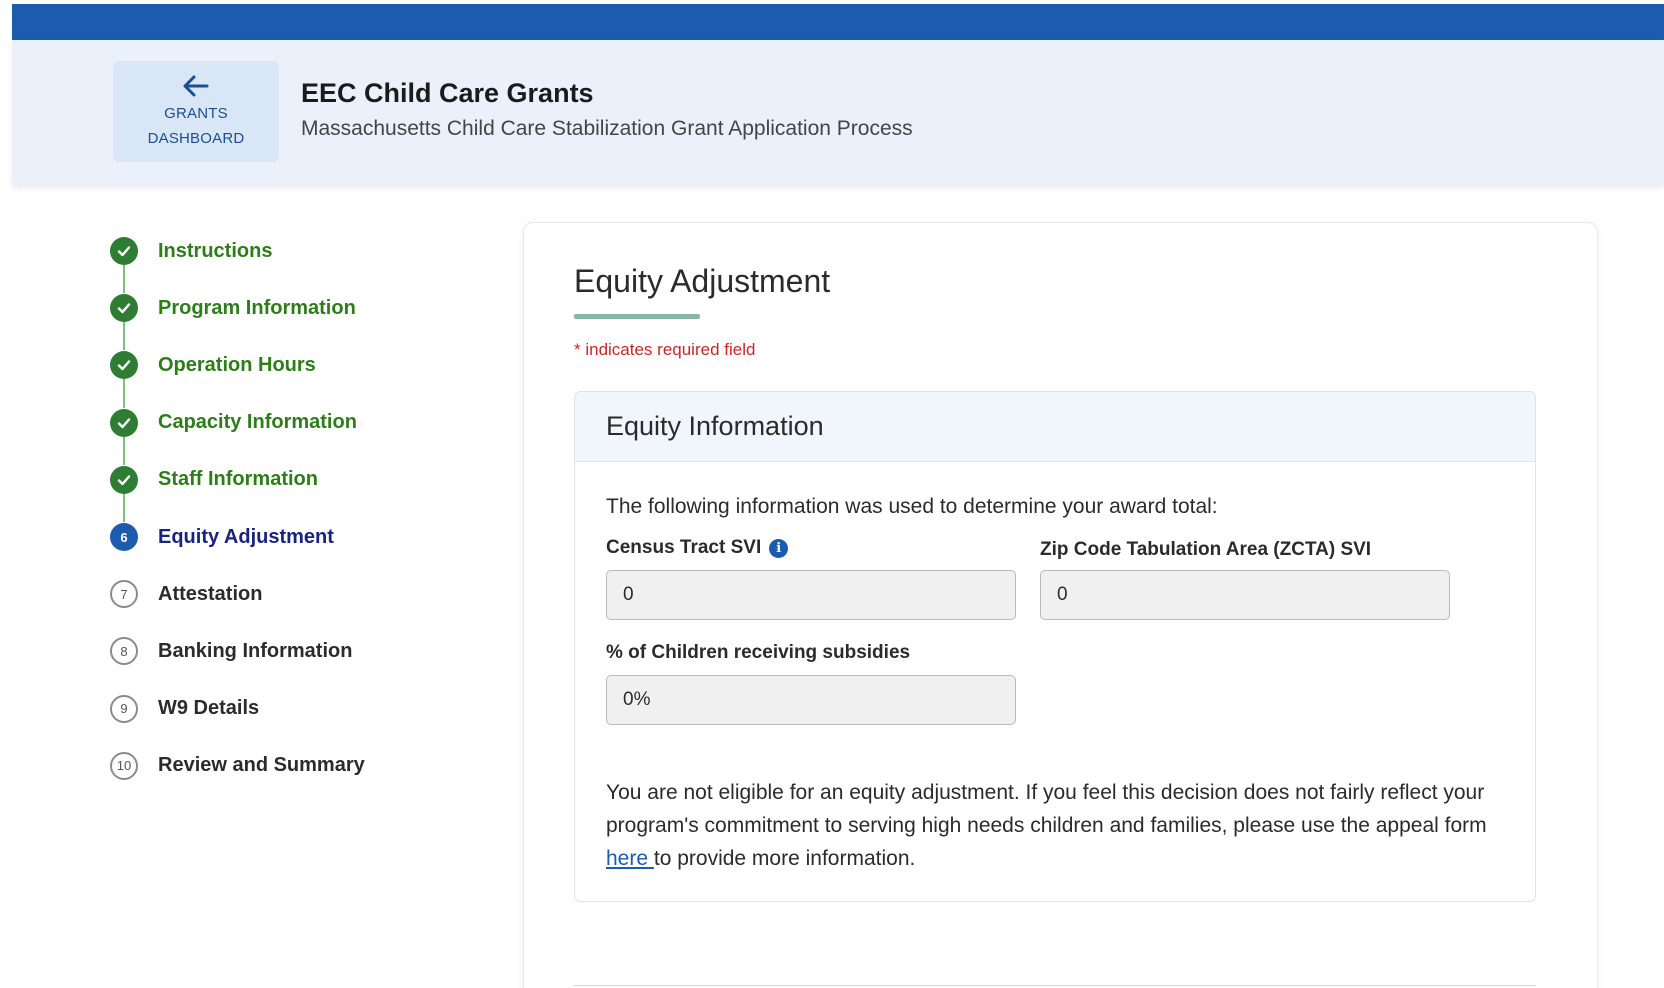  What do you see at coordinates (715, 426) in the screenshot?
I see `panel-title: Equity Information` at bounding box center [715, 426].